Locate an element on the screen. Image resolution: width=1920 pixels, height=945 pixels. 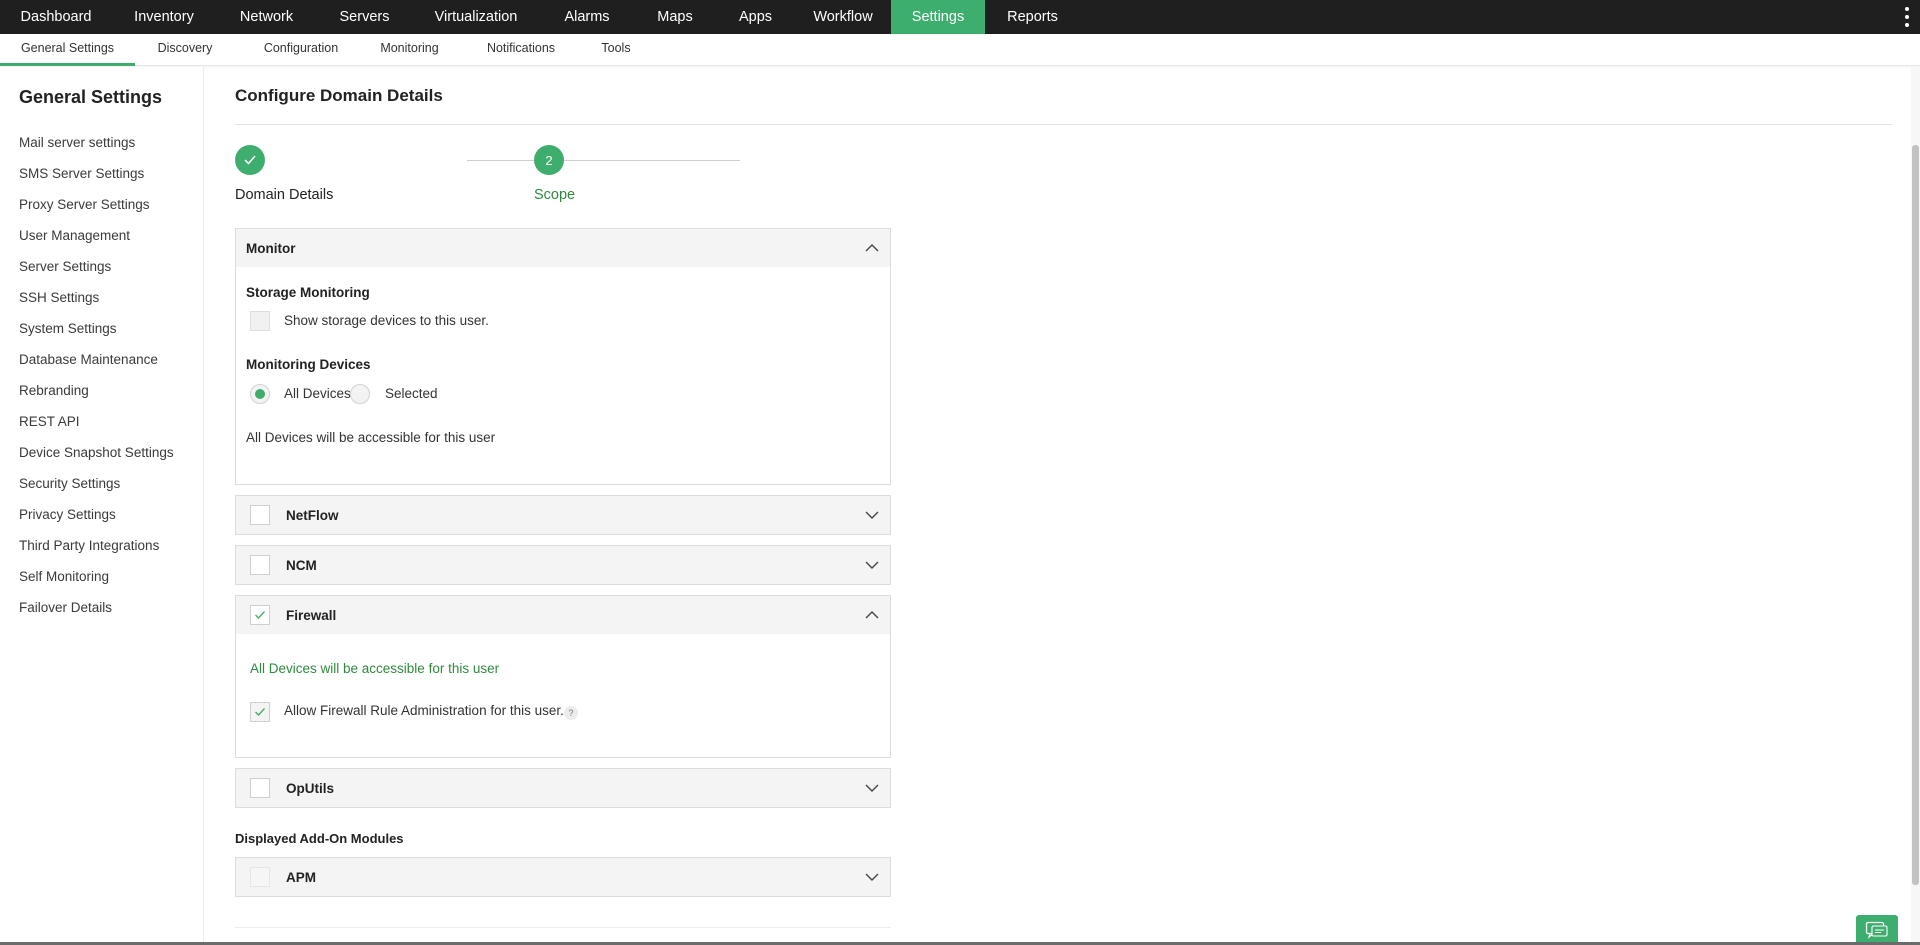
nav-virtualization: Virtualization is located at coordinates (476, 17).